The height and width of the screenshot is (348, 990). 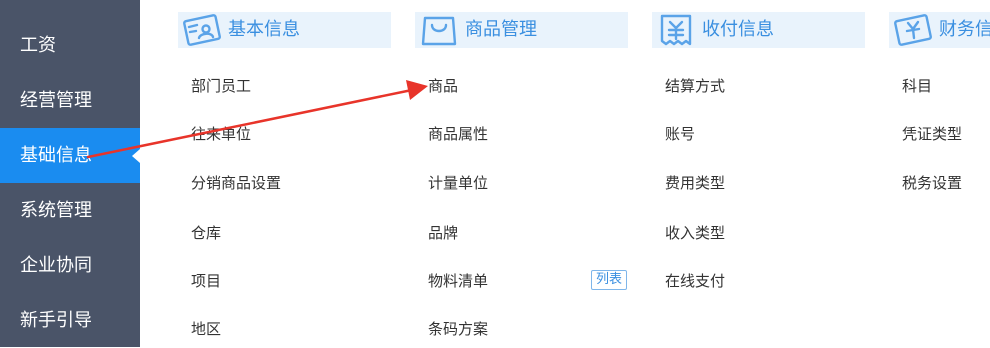 I want to click on link-settlement-method: 结算方式, so click(x=695, y=86).